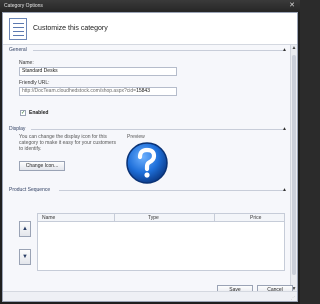  What do you see at coordinates (98, 71) in the screenshot?
I see `name-field: Standard Desks` at bounding box center [98, 71].